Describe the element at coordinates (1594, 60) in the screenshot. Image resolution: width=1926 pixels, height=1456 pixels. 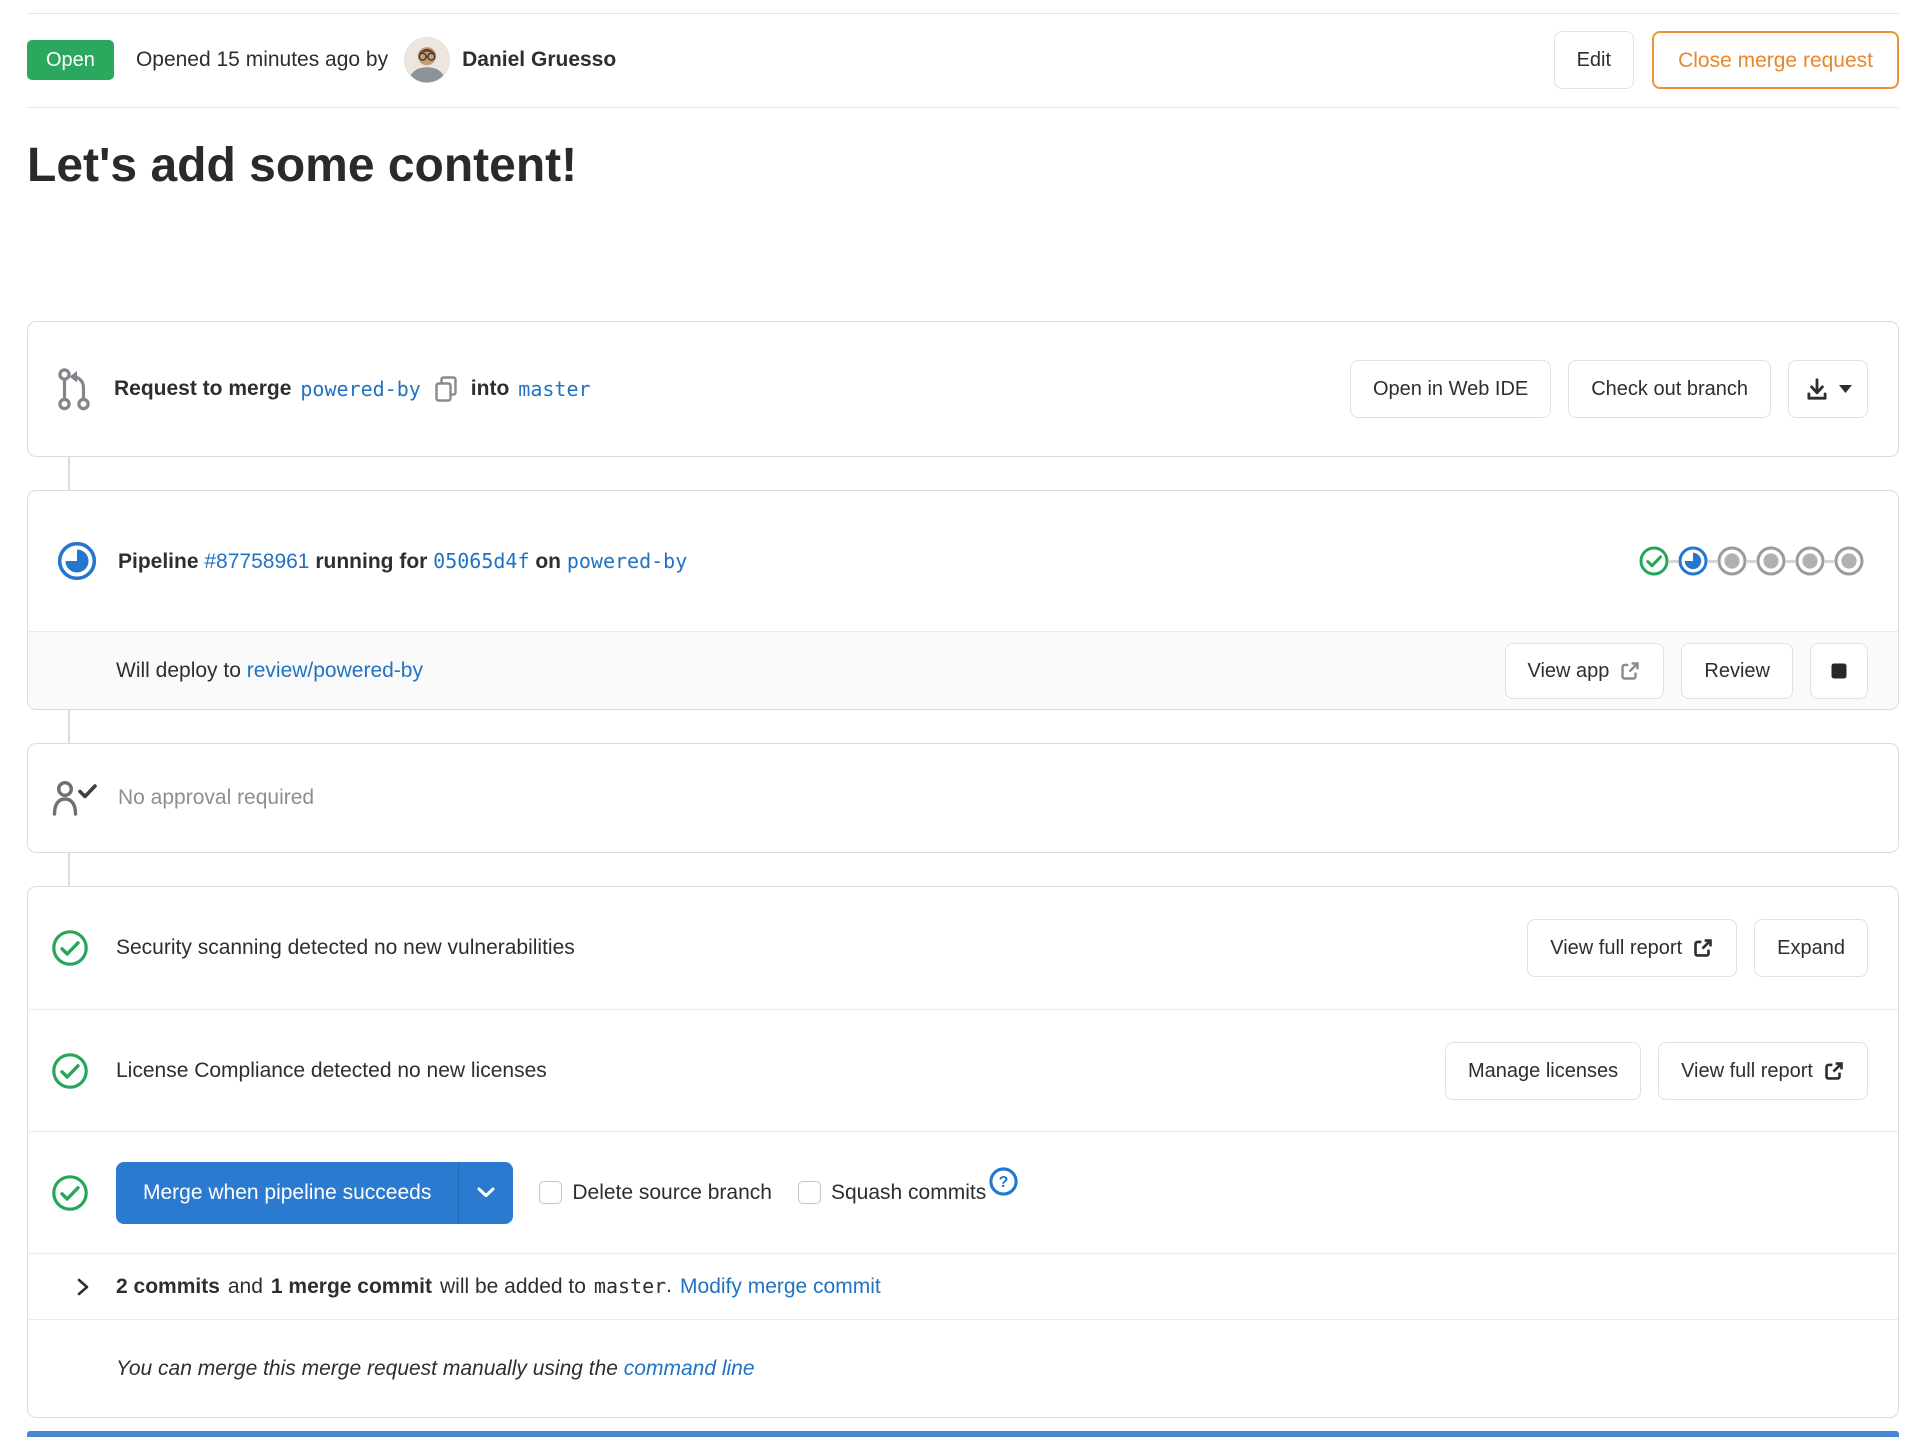
I see `edit-button: Edit` at that location.